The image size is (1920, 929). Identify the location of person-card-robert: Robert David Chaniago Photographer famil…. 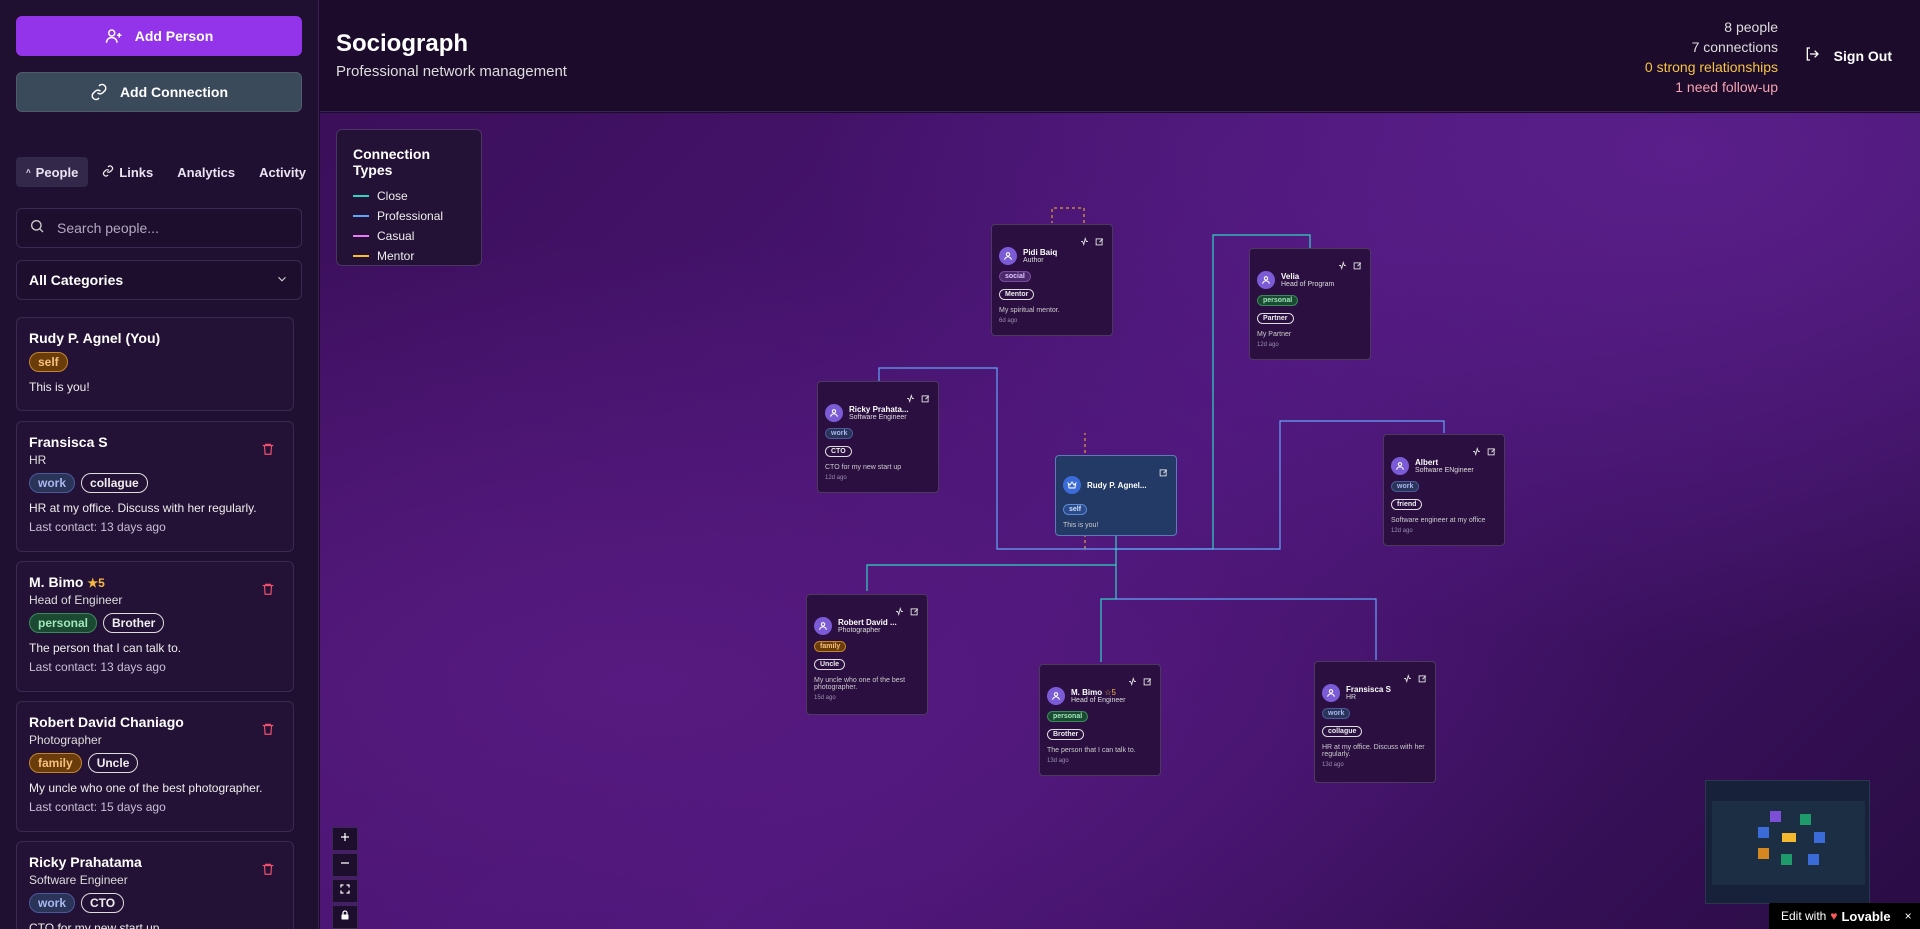
(155, 766).